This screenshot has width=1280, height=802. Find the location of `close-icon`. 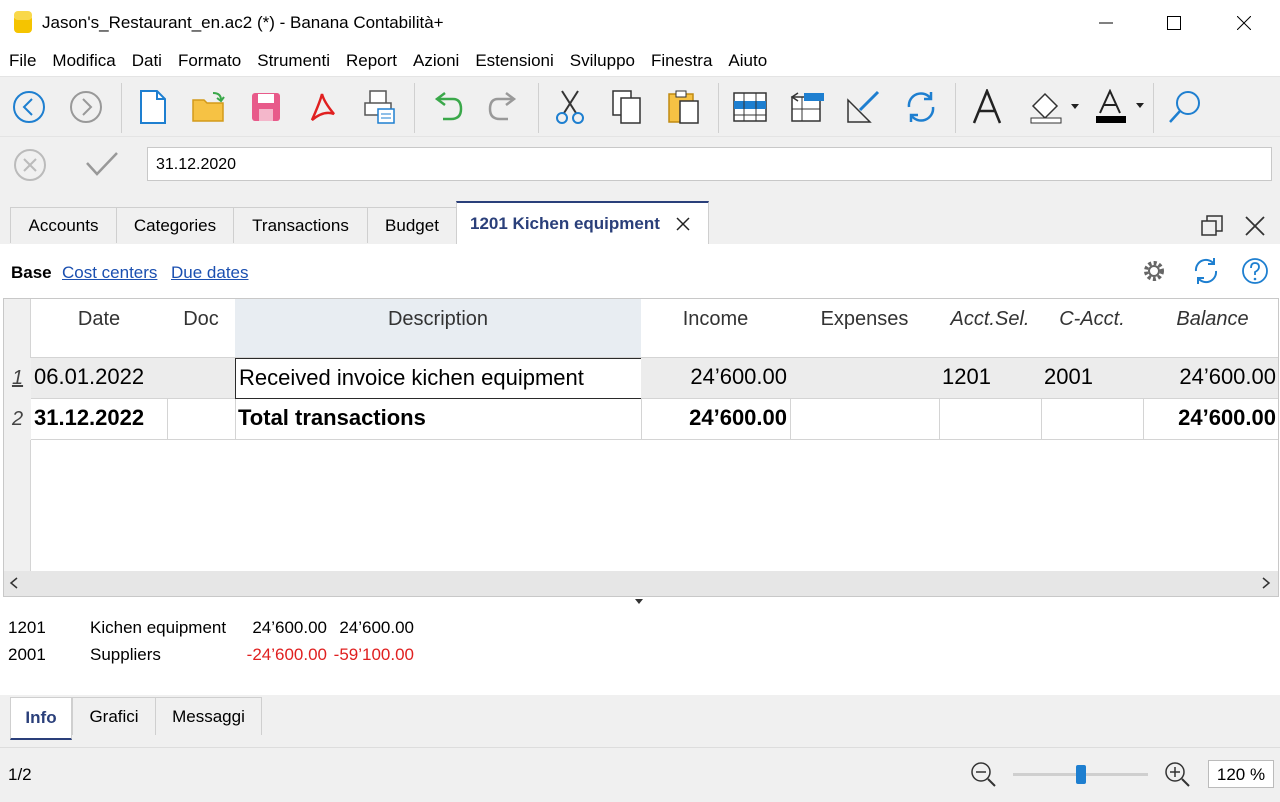

close-icon is located at coordinates (1244, 23).